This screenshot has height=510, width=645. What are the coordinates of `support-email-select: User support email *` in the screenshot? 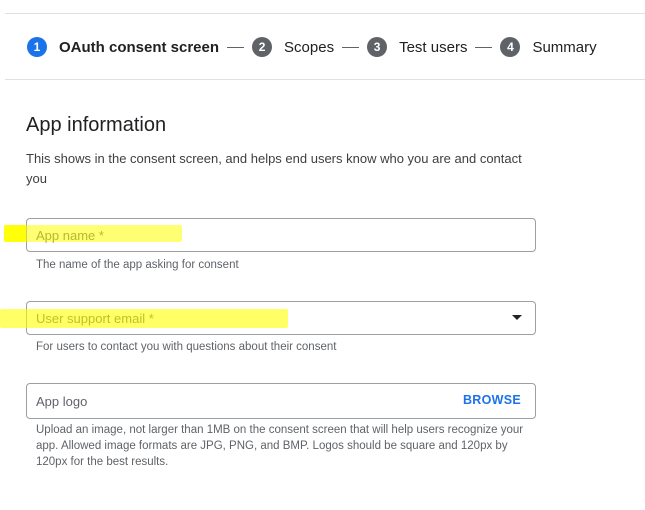 It's located at (281, 318).